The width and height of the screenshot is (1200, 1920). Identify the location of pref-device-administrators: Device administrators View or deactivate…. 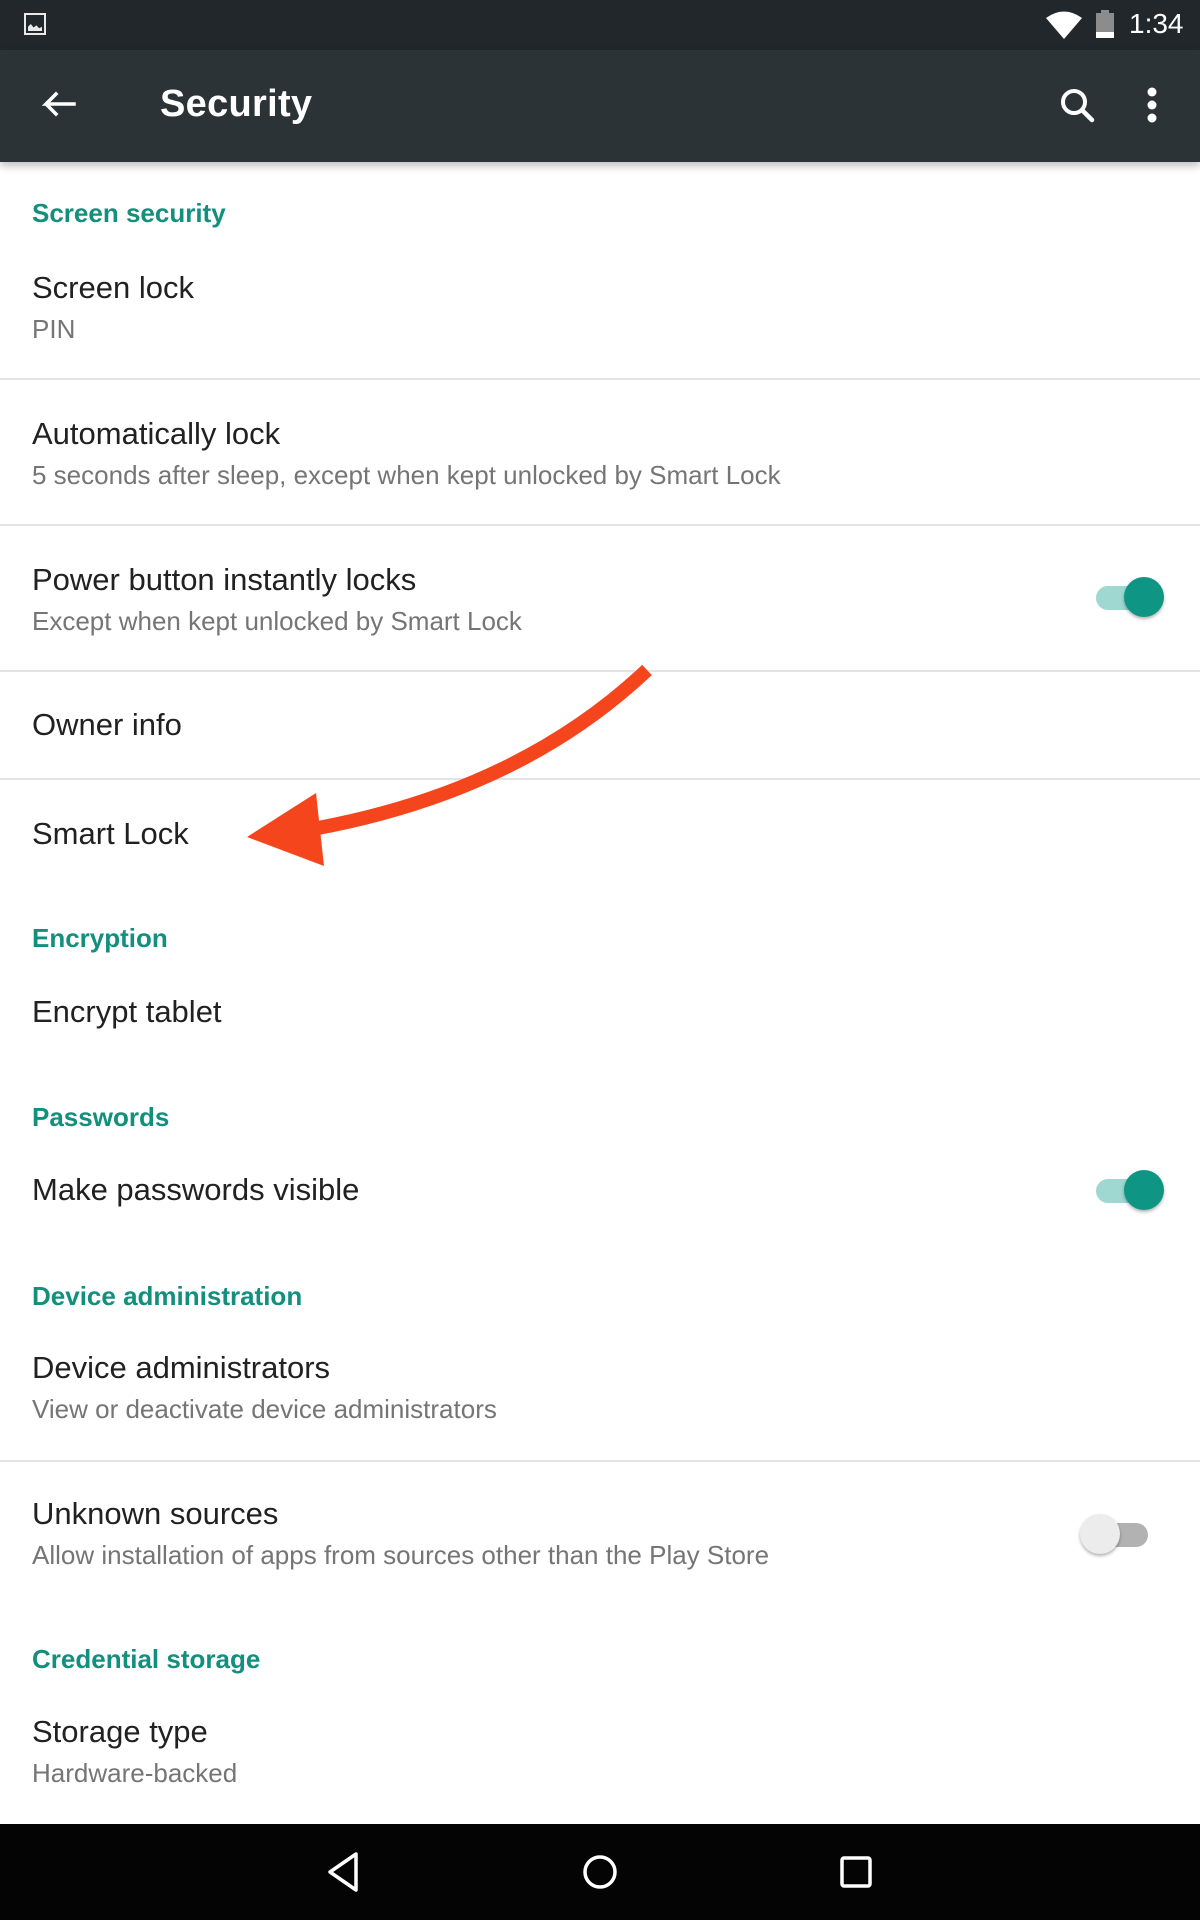
(600, 1391).